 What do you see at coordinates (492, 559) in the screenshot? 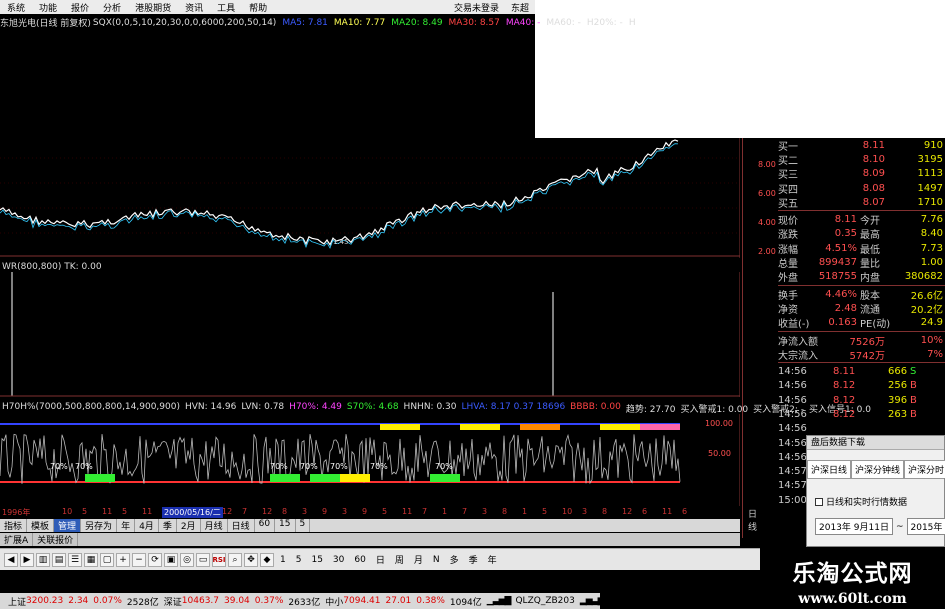
I see `period-button: 年` at bounding box center [492, 559].